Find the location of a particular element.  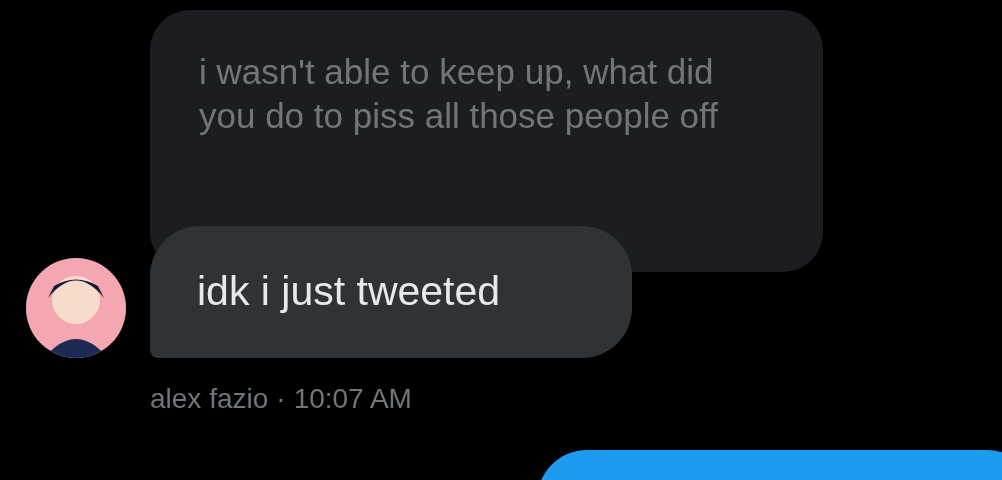

author-name: alex fazio is located at coordinates (209, 399).